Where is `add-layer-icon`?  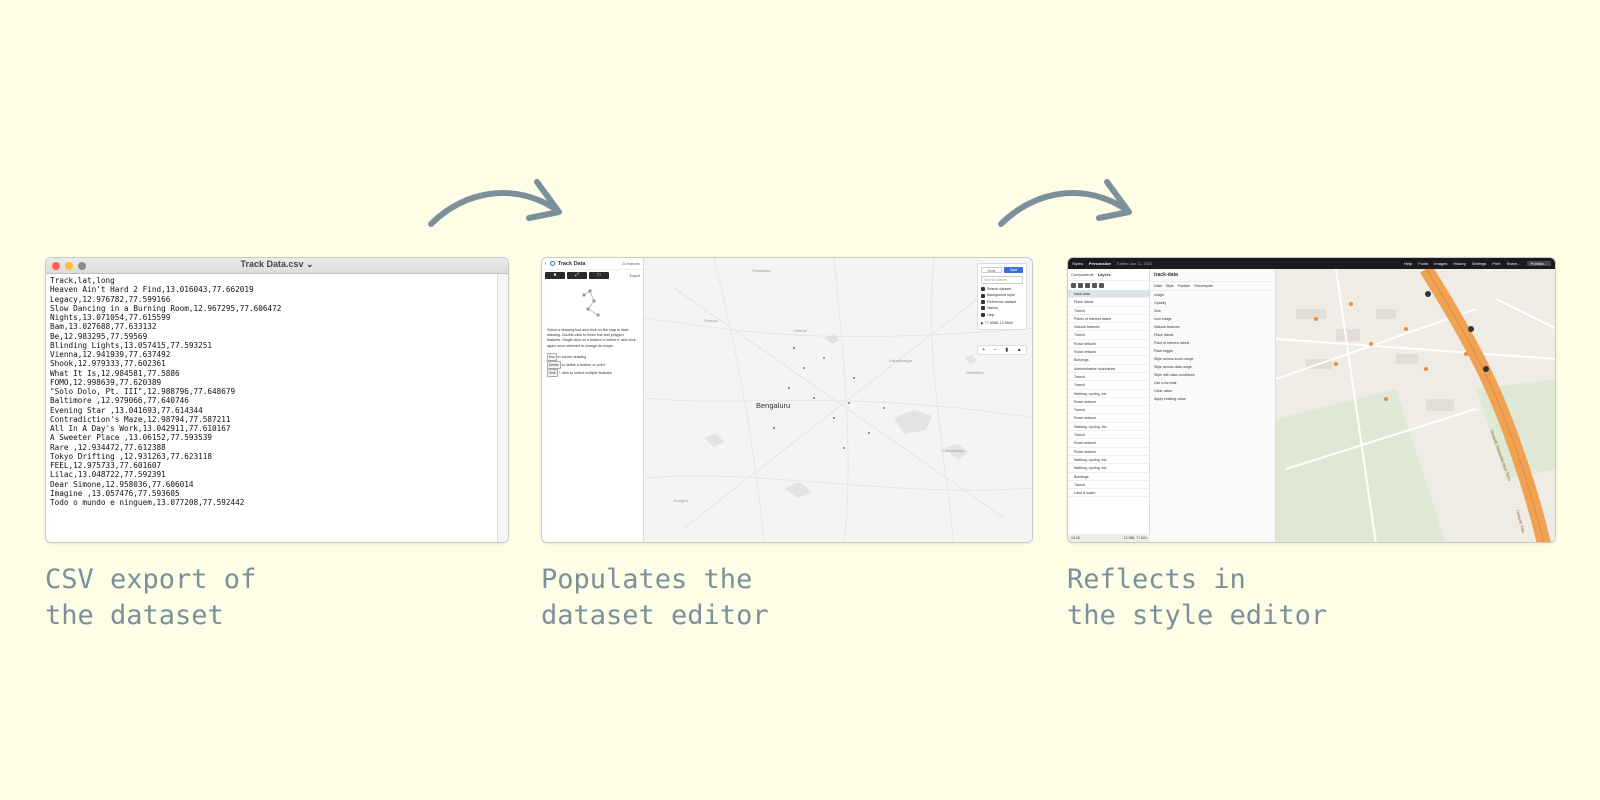 add-layer-icon is located at coordinates (1073, 285).